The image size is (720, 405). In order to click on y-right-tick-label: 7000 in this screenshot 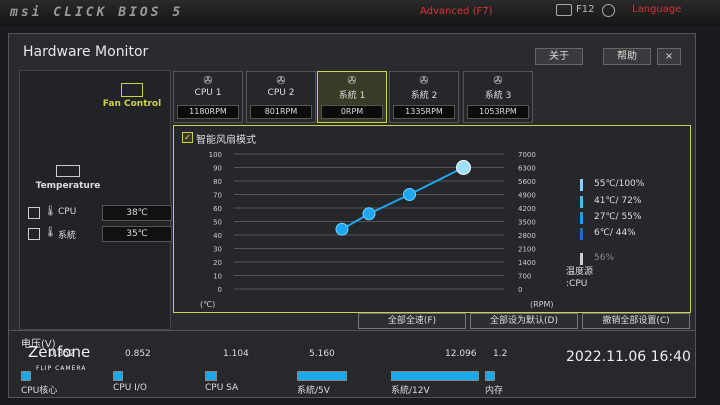, I will do `click(527, 155)`.